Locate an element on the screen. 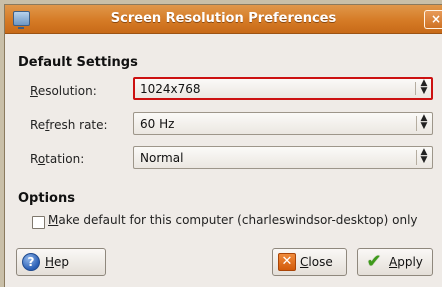 This screenshot has width=442, height=287. apply-label-text: pply is located at coordinates (410, 262).